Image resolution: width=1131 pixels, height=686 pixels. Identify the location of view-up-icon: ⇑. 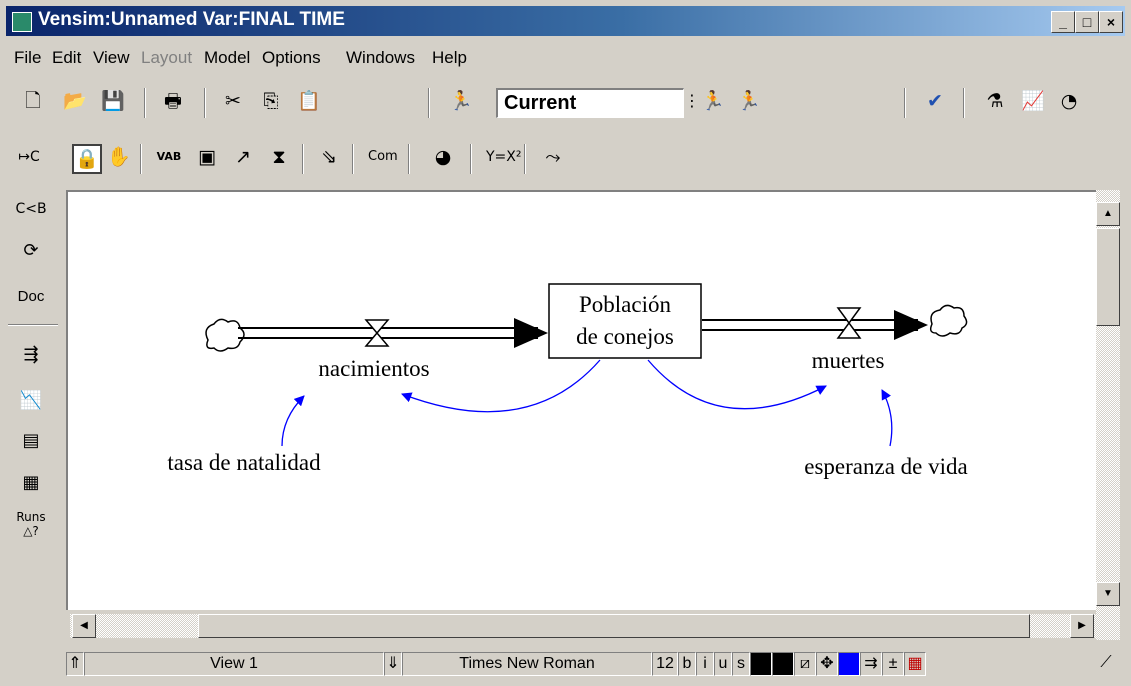
(75, 664).